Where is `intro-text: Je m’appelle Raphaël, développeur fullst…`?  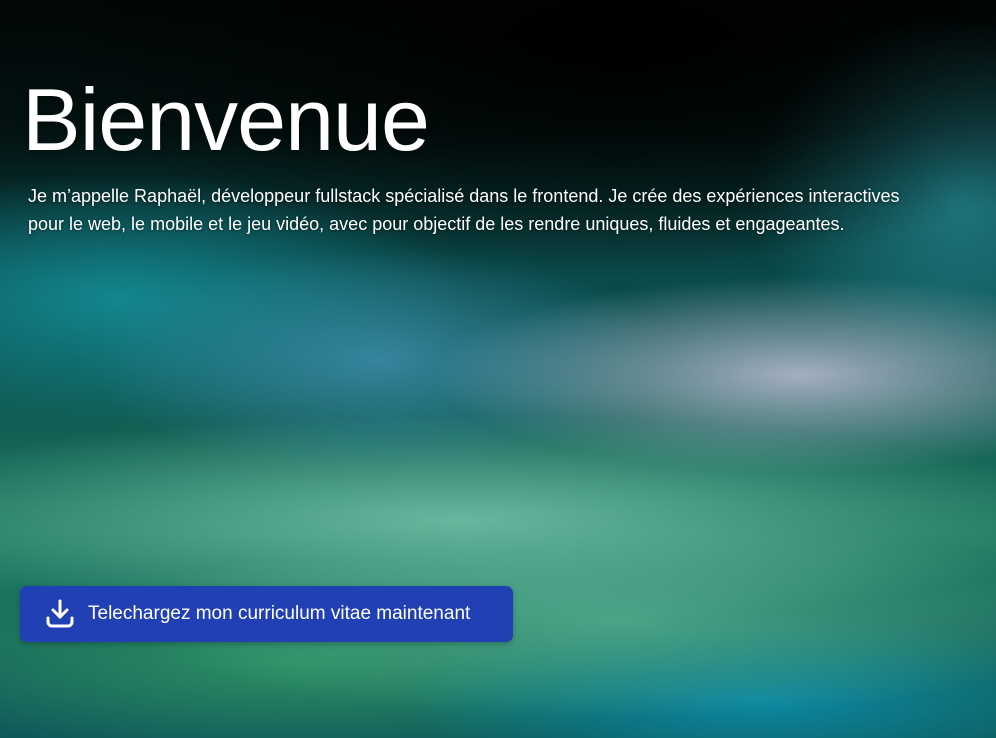 intro-text: Je m’appelle Raphaël, développeur fullst… is located at coordinates (464, 210).